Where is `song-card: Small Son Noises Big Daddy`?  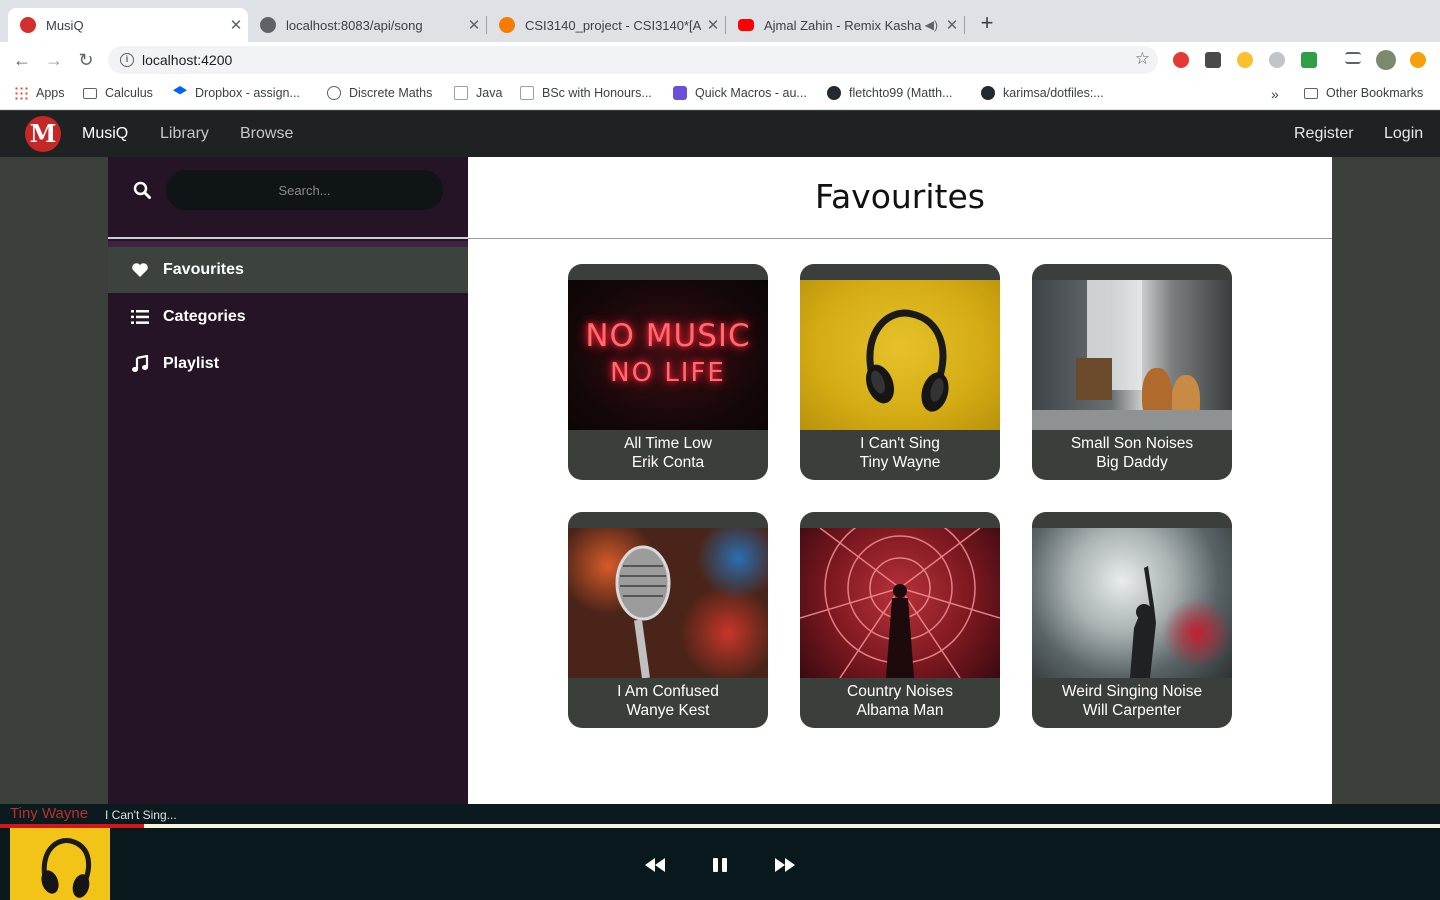
song-card: Small Son Noises Big Daddy is located at coordinates (1132, 372).